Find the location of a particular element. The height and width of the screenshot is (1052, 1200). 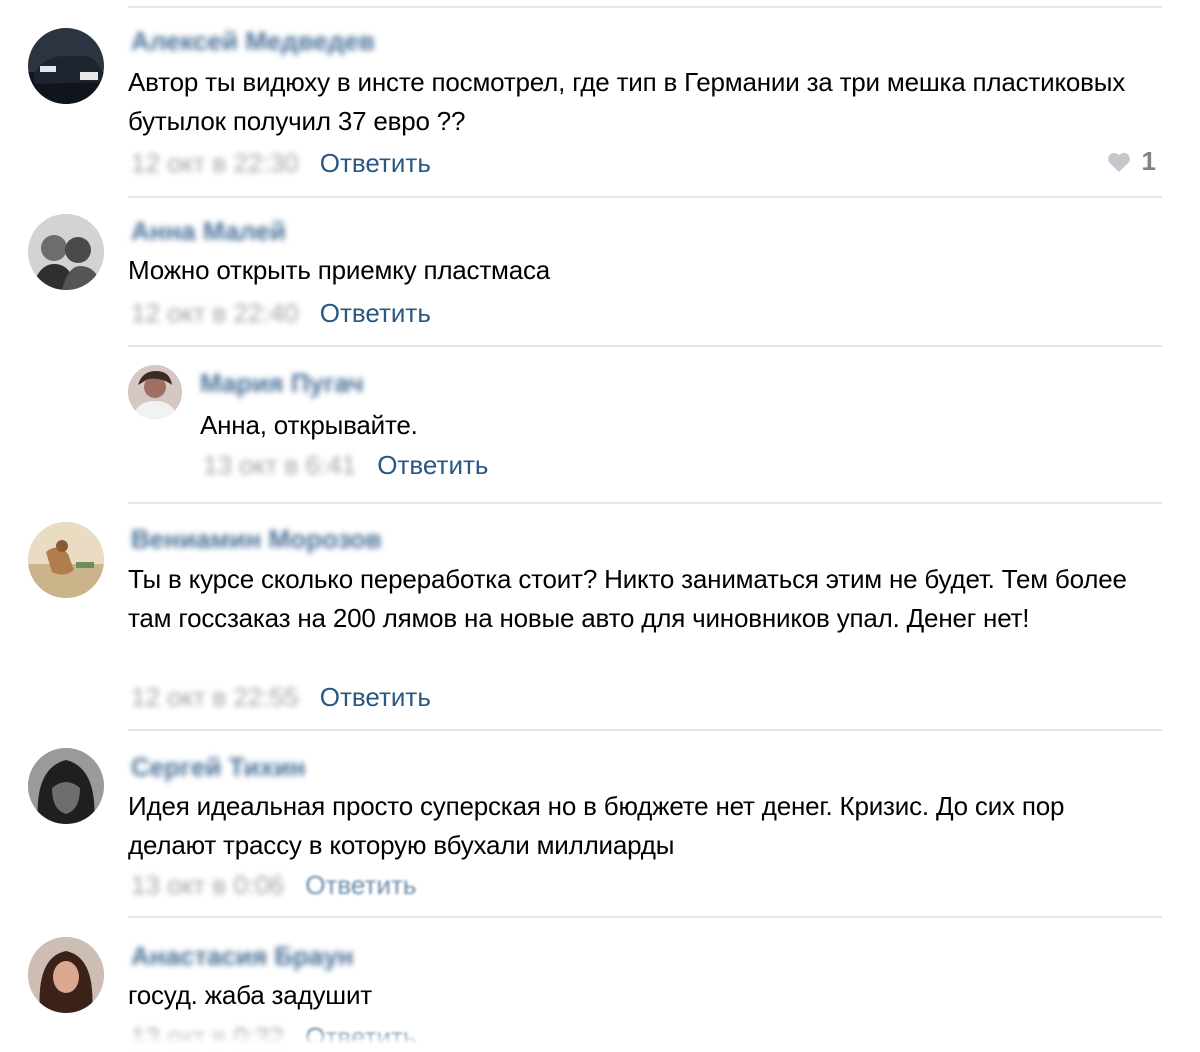

comment-date: 13 окт в 0:06 is located at coordinates (208, 885).